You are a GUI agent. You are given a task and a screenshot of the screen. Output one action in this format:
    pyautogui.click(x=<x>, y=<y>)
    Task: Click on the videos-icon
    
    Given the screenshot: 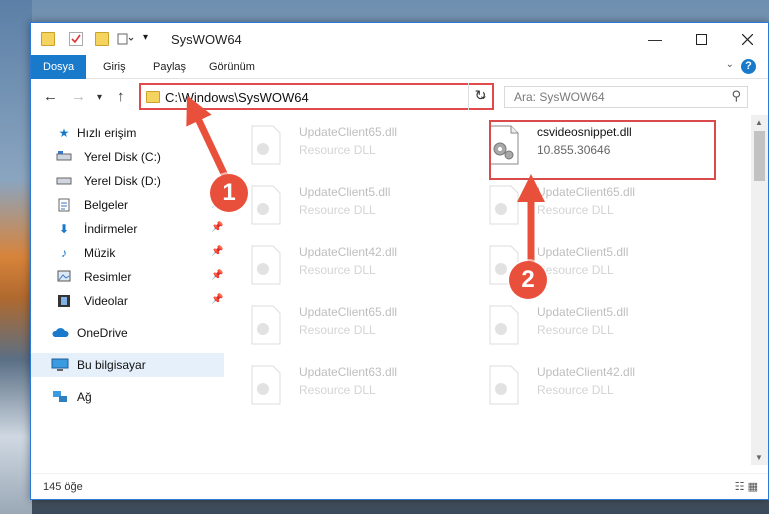 What is the action you would take?
    pyautogui.click(x=64, y=301)
    